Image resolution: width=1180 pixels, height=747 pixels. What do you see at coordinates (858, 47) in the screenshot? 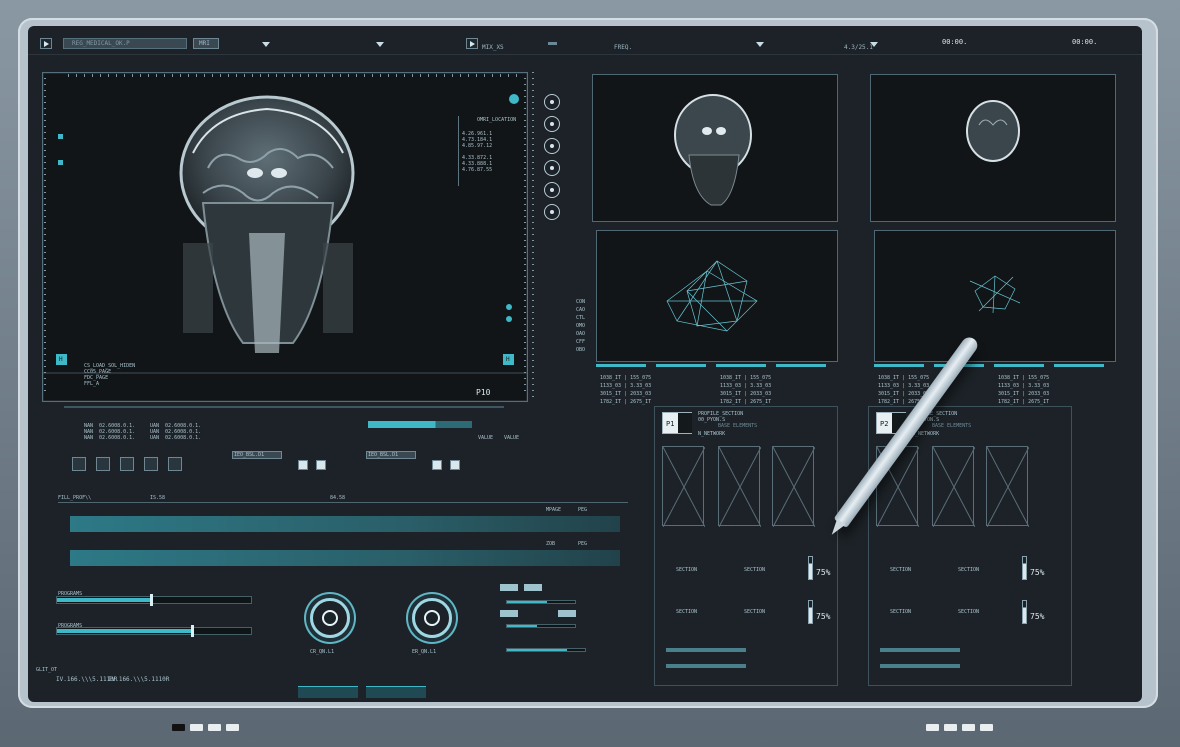
I see `ratio-label: 4.3/25.1` at bounding box center [858, 47].